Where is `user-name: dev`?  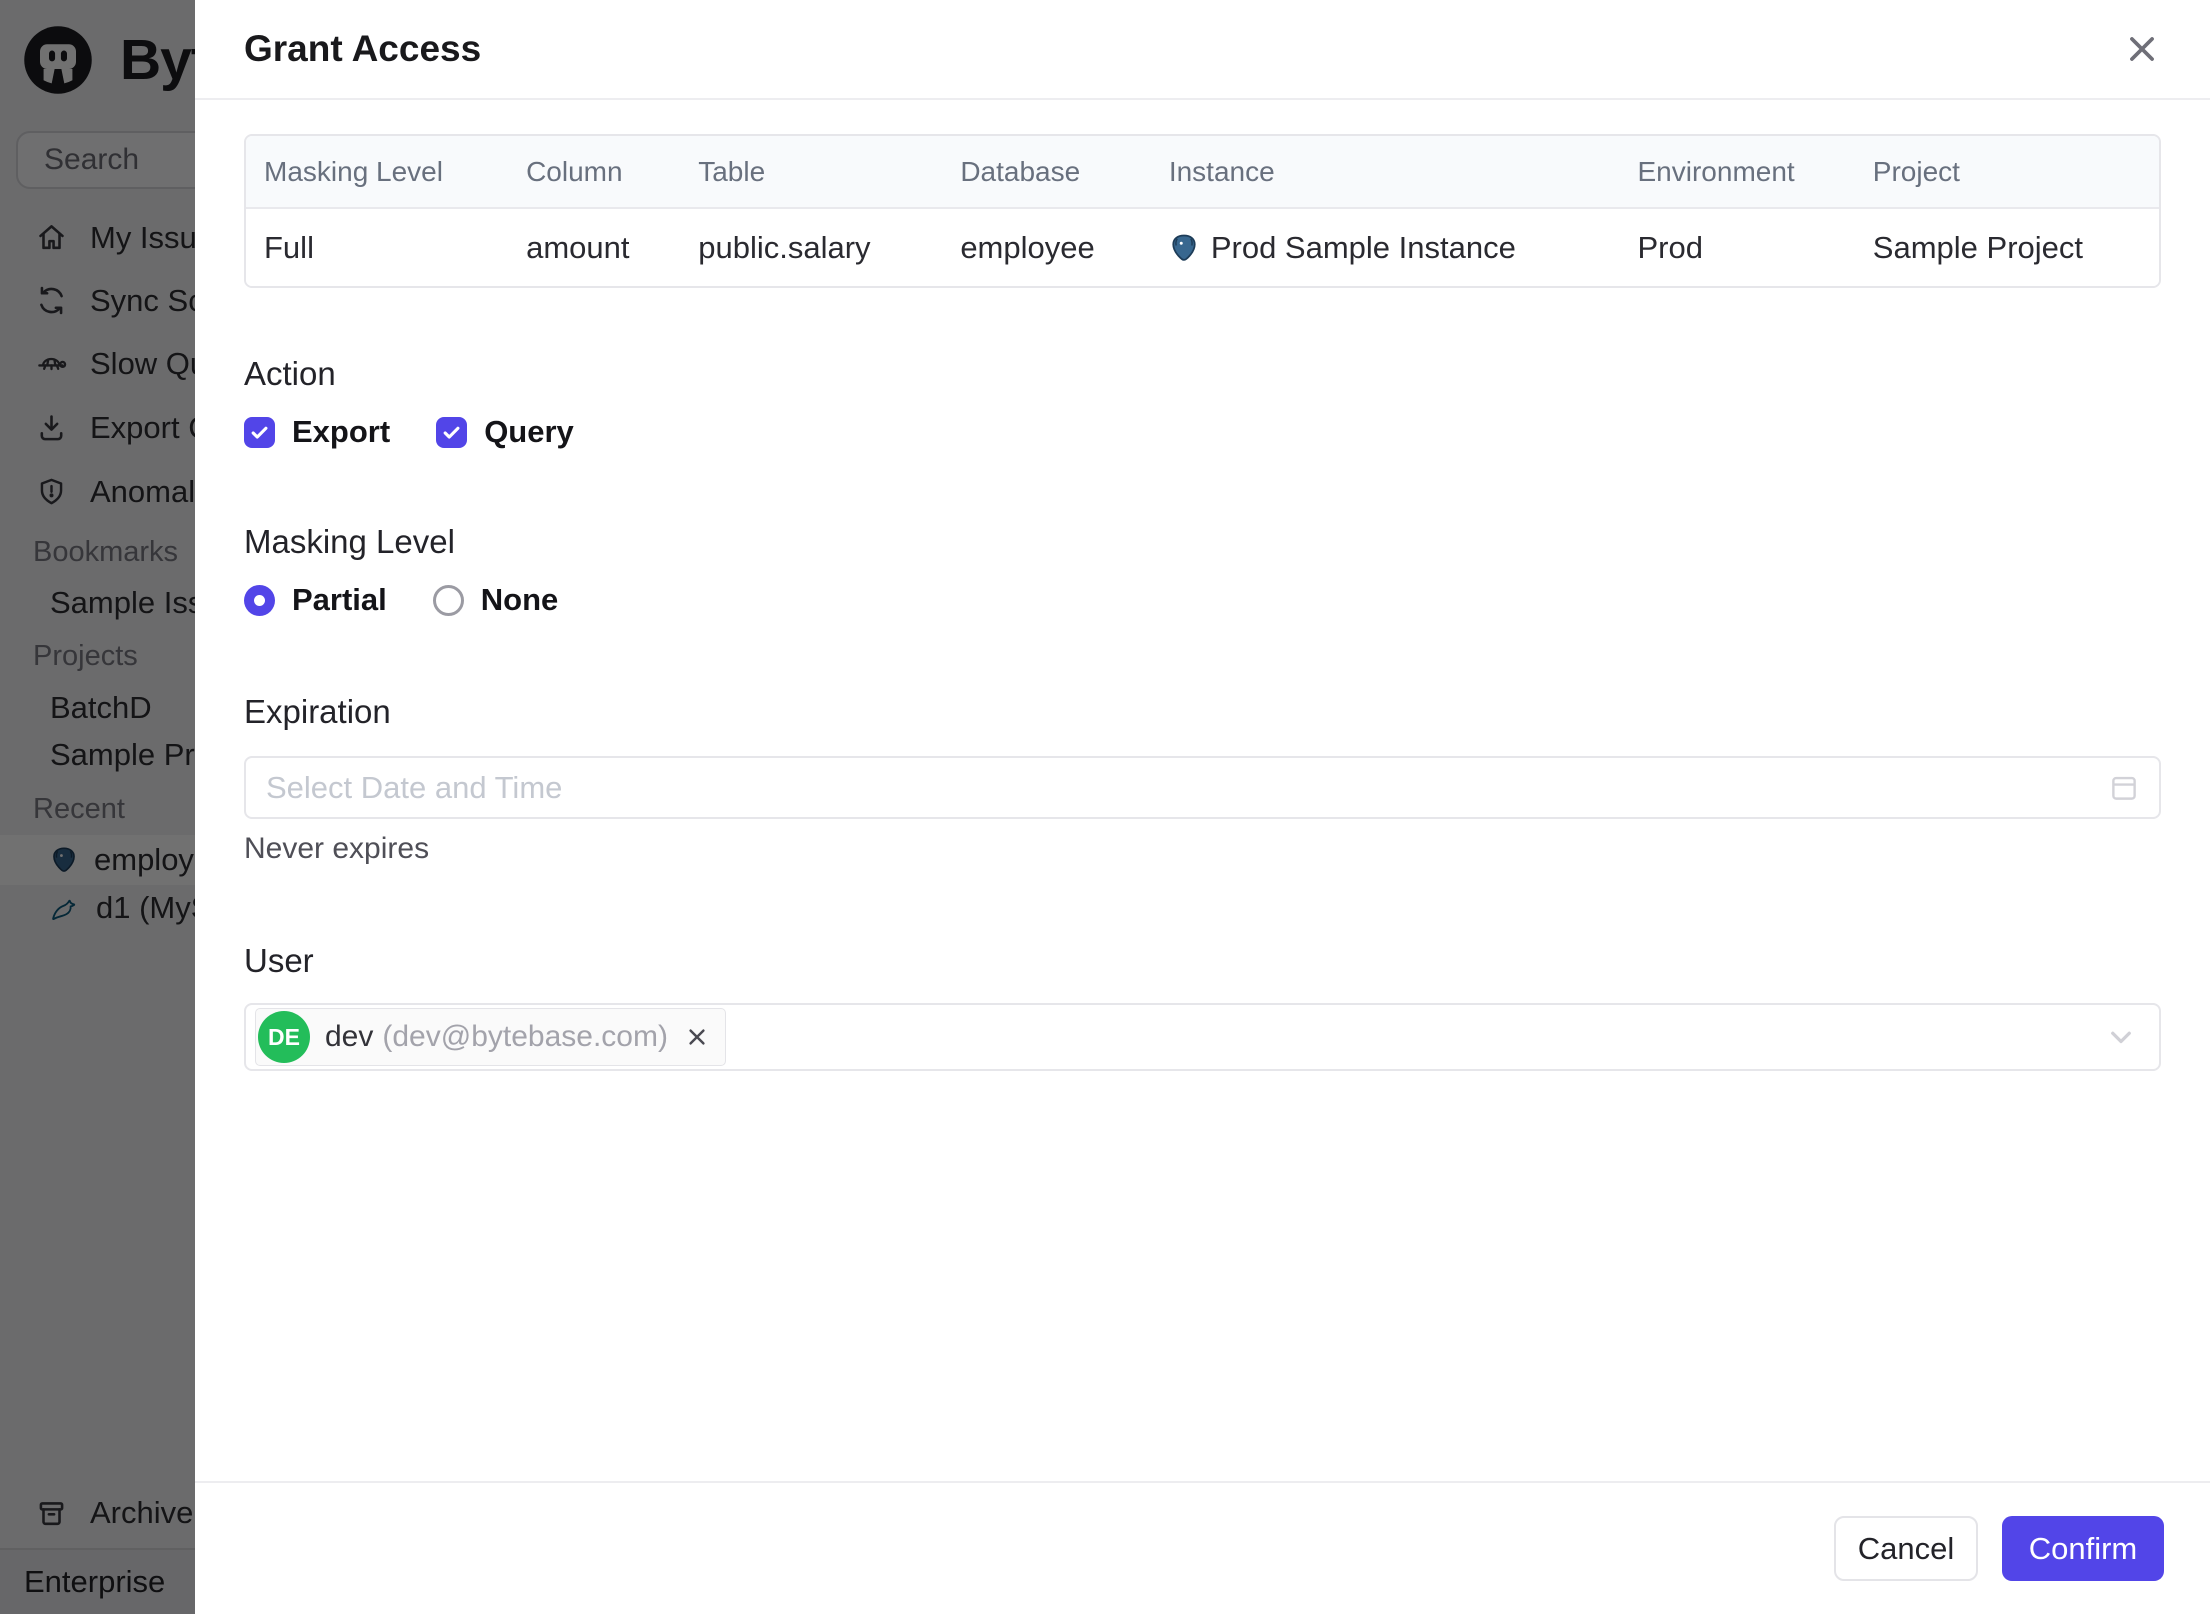
user-name: dev is located at coordinates (349, 1036).